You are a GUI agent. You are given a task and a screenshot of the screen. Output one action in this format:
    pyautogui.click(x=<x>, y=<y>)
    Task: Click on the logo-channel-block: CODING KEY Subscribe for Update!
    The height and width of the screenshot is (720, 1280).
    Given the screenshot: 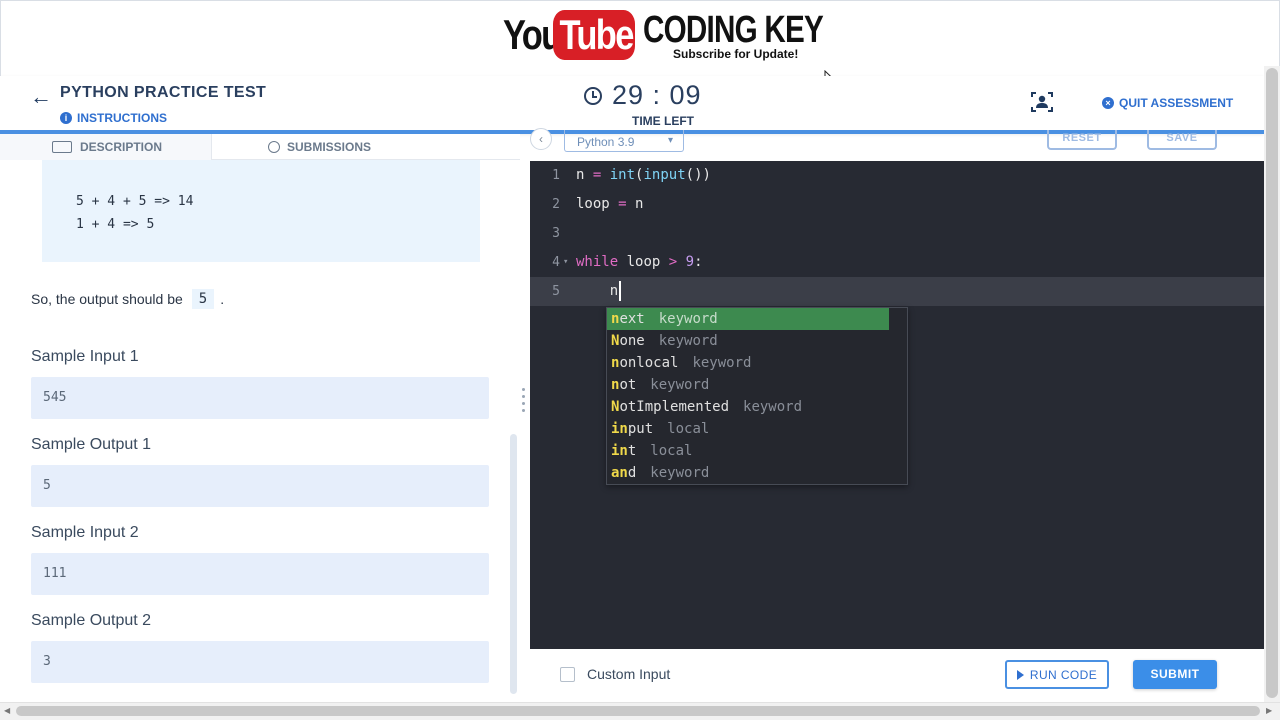 What is the action you would take?
    pyautogui.click(x=758, y=35)
    